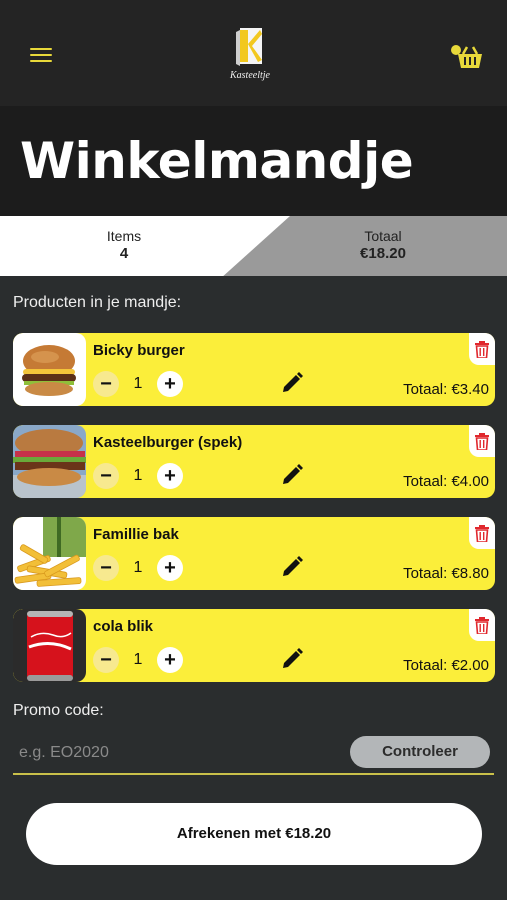 The image size is (507, 900). I want to click on item-total: Totaal: €3.40, so click(446, 389).